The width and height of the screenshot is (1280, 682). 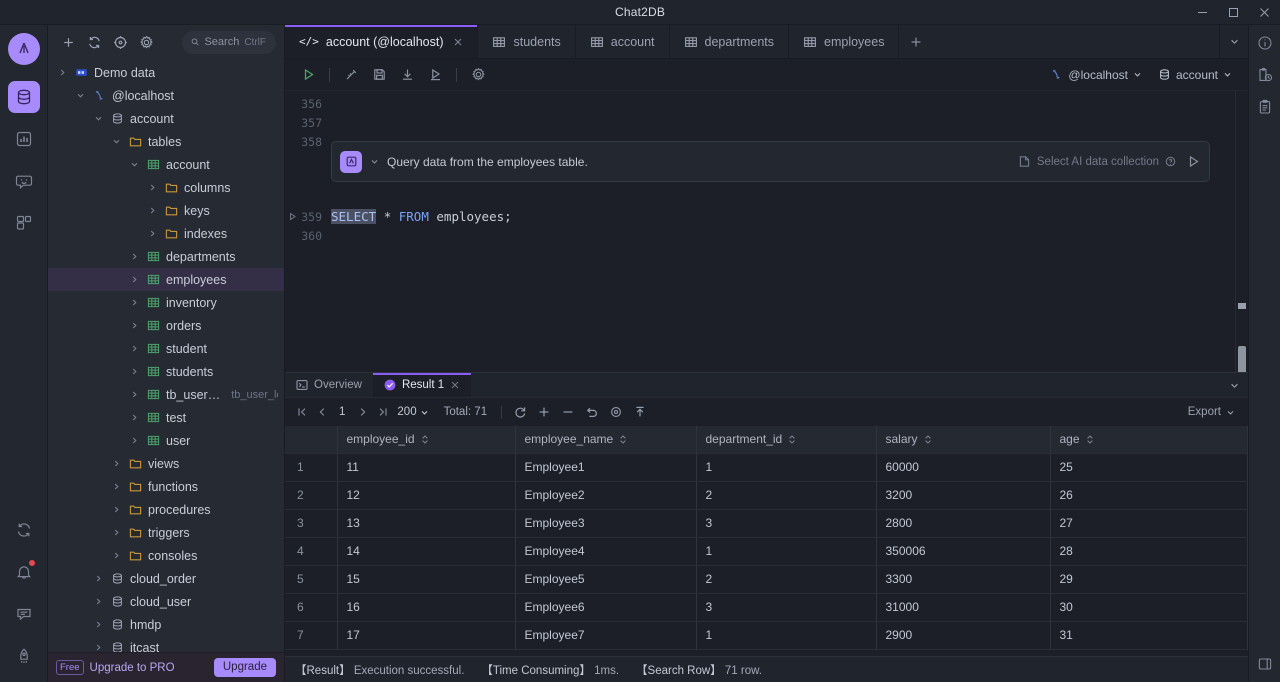 I want to click on cell-salary: 3200, so click(x=963, y=495).